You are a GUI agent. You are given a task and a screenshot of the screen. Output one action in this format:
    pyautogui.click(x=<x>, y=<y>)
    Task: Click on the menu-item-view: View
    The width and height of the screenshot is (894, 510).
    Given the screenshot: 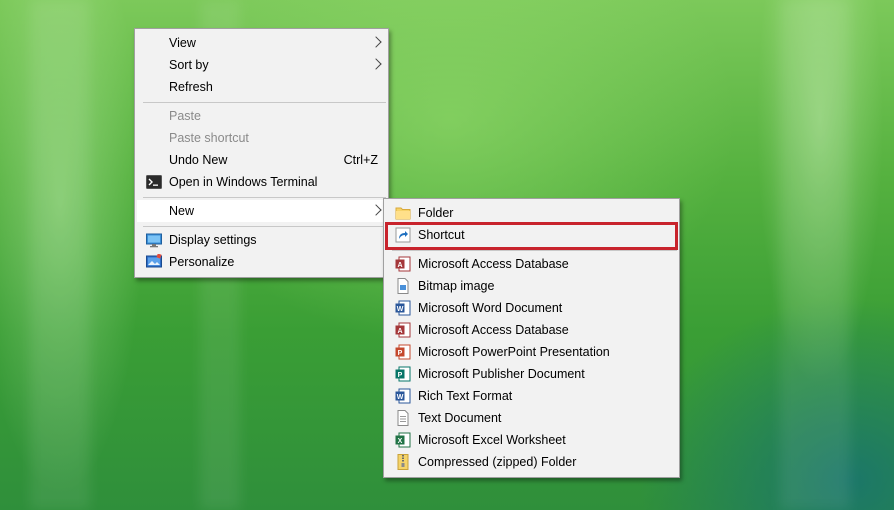 What is the action you would take?
    pyautogui.click(x=261, y=43)
    